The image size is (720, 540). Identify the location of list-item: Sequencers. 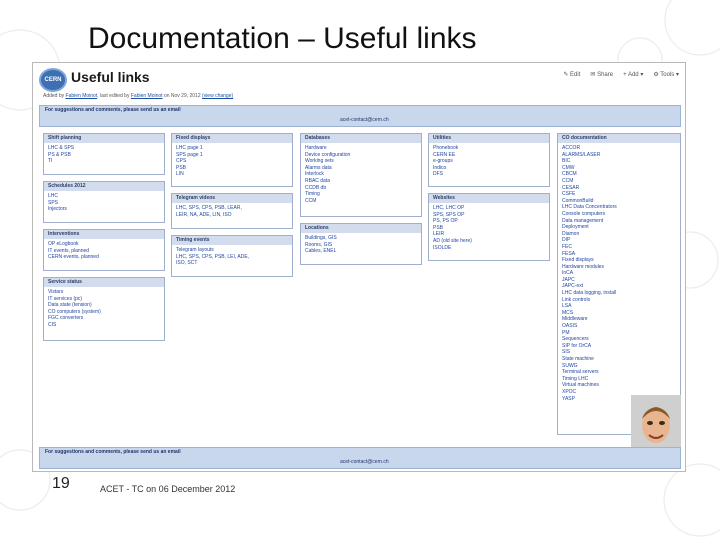
(619, 339).